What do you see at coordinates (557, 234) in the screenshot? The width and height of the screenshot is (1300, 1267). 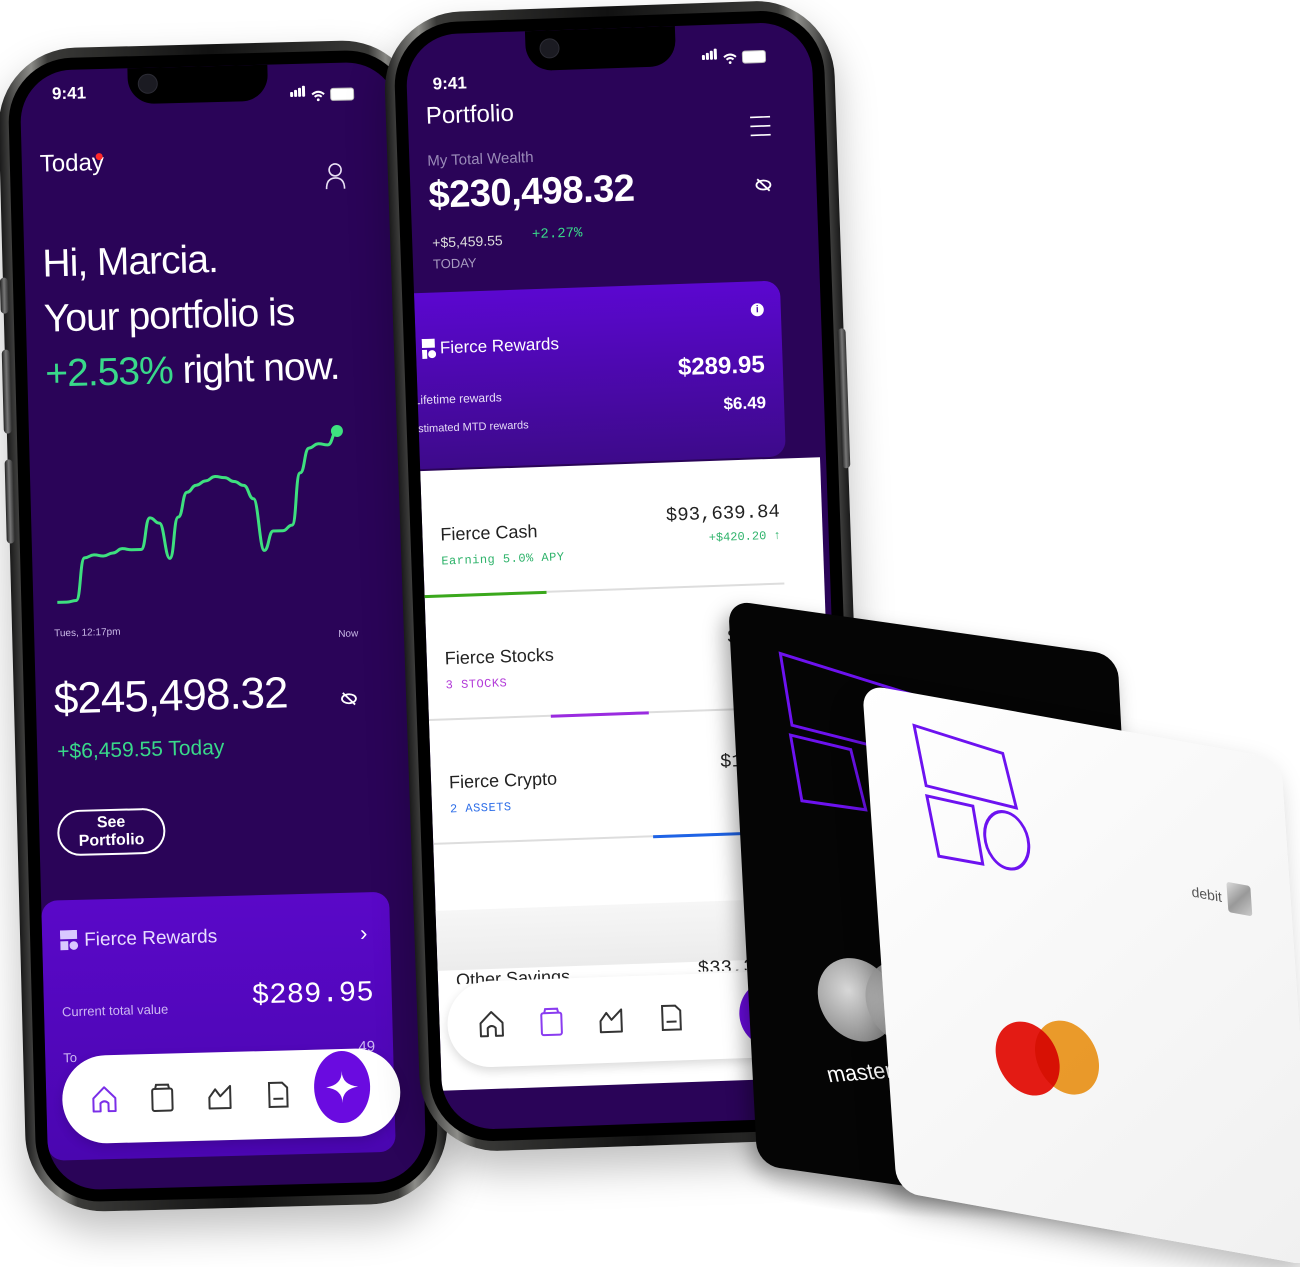 I see `wealth-change-pct: +2.27%` at bounding box center [557, 234].